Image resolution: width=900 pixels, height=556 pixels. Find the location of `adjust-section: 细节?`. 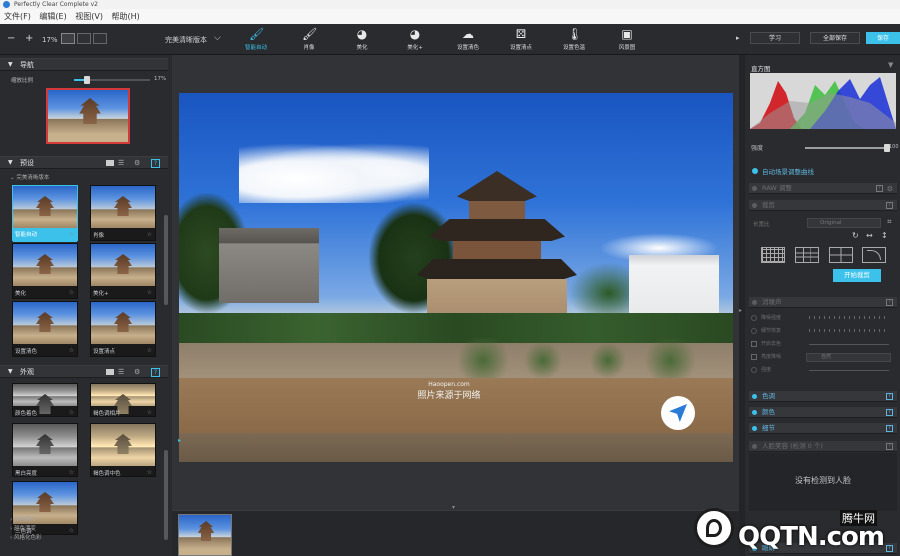

adjust-section: 细节? is located at coordinates (823, 428).